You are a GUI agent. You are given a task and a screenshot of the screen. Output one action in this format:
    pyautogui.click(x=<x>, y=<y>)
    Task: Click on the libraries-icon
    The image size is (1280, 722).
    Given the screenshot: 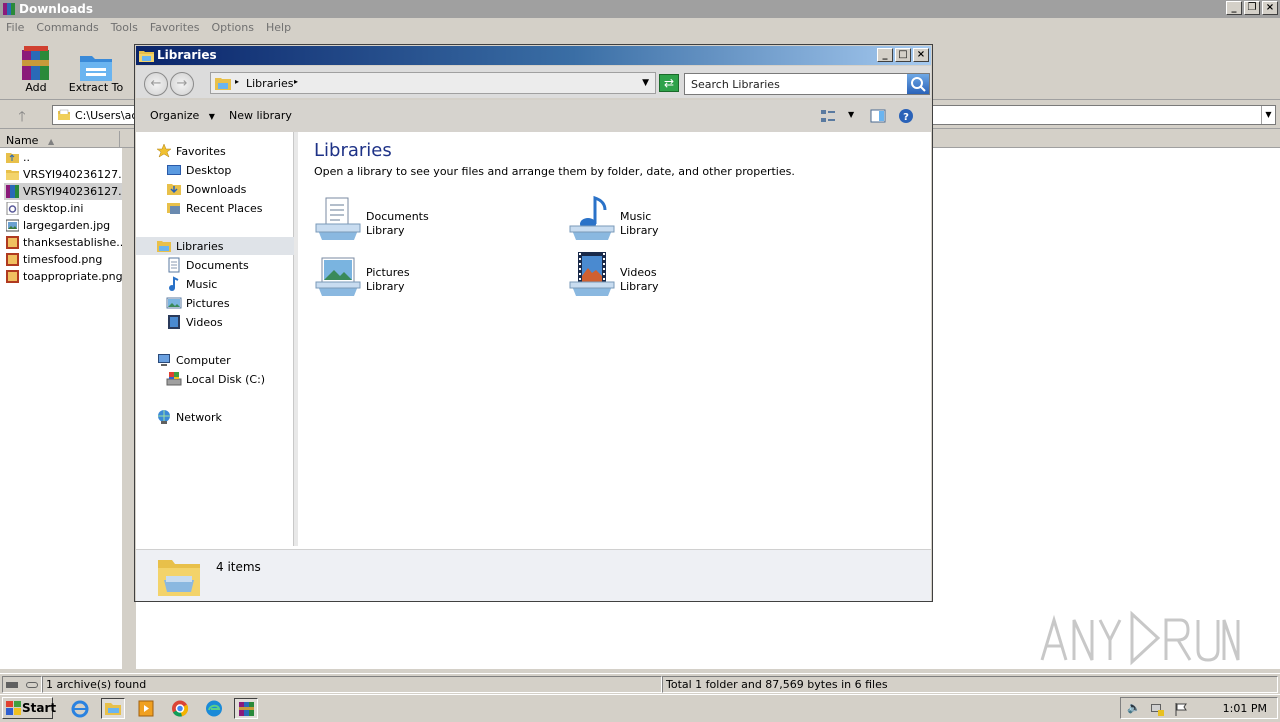 What is the action you would take?
    pyautogui.click(x=164, y=246)
    